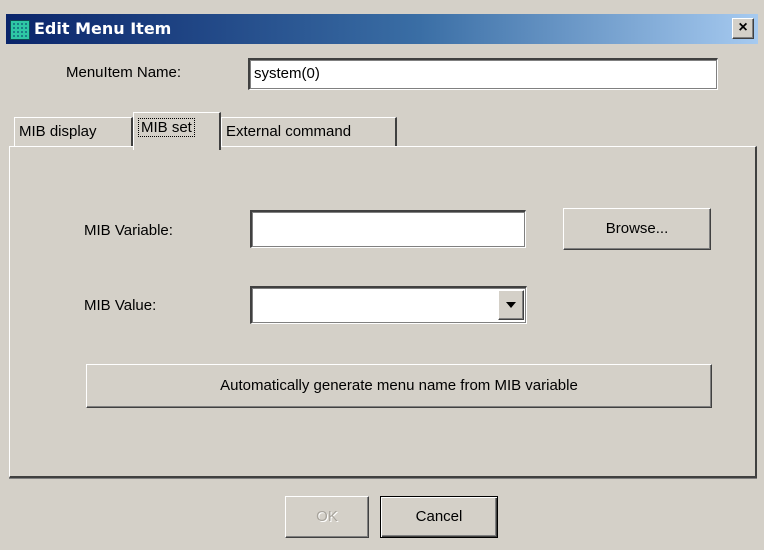 Image resolution: width=764 pixels, height=550 pixels. Describe the element at coordinates (743, 28) in the screenshot. I see `close-button: ×` at that location.